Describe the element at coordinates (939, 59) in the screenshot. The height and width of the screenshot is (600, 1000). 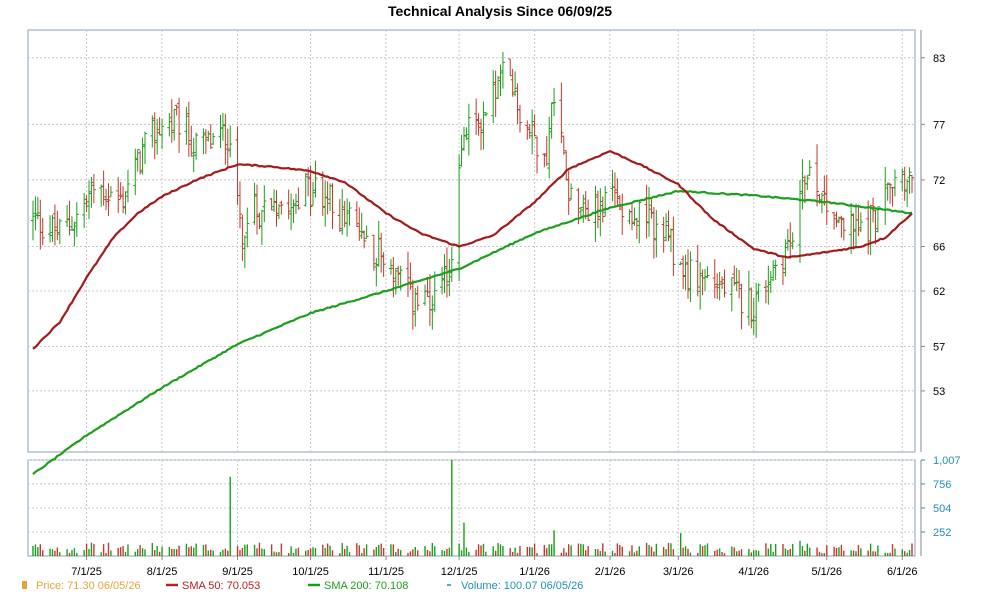
I see `price-tick-label: 83` at that location.